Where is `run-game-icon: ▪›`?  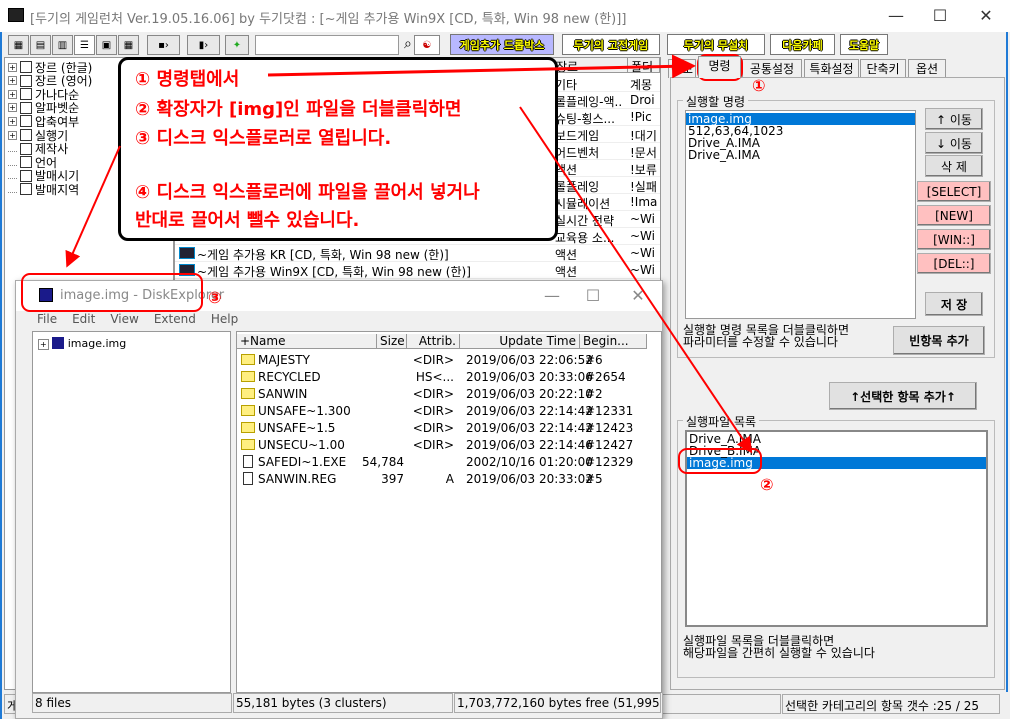
run-game-icon: ▪› is located at coordinates (163, 45).